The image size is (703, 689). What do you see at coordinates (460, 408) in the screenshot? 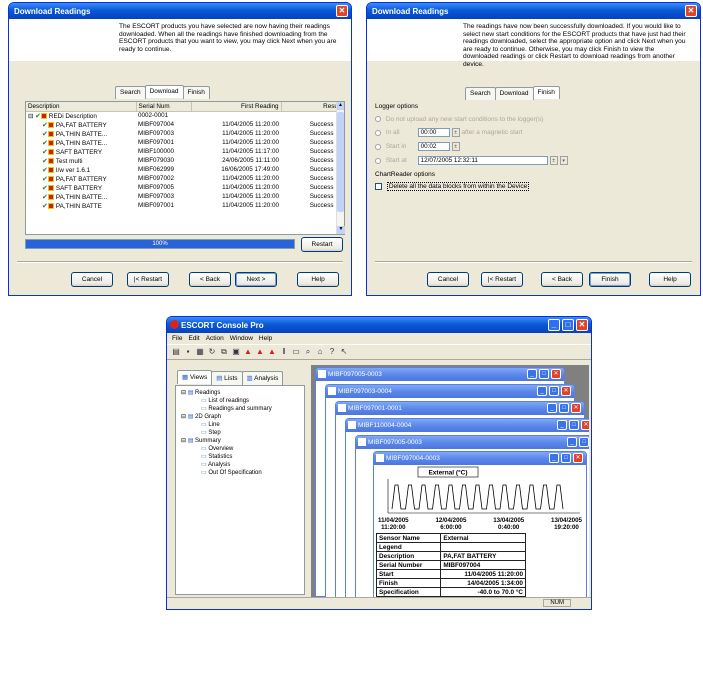
I see `child-window-titlebar: MIBF097001-0001 _ □ ✕` at bounding box center [460, 408].